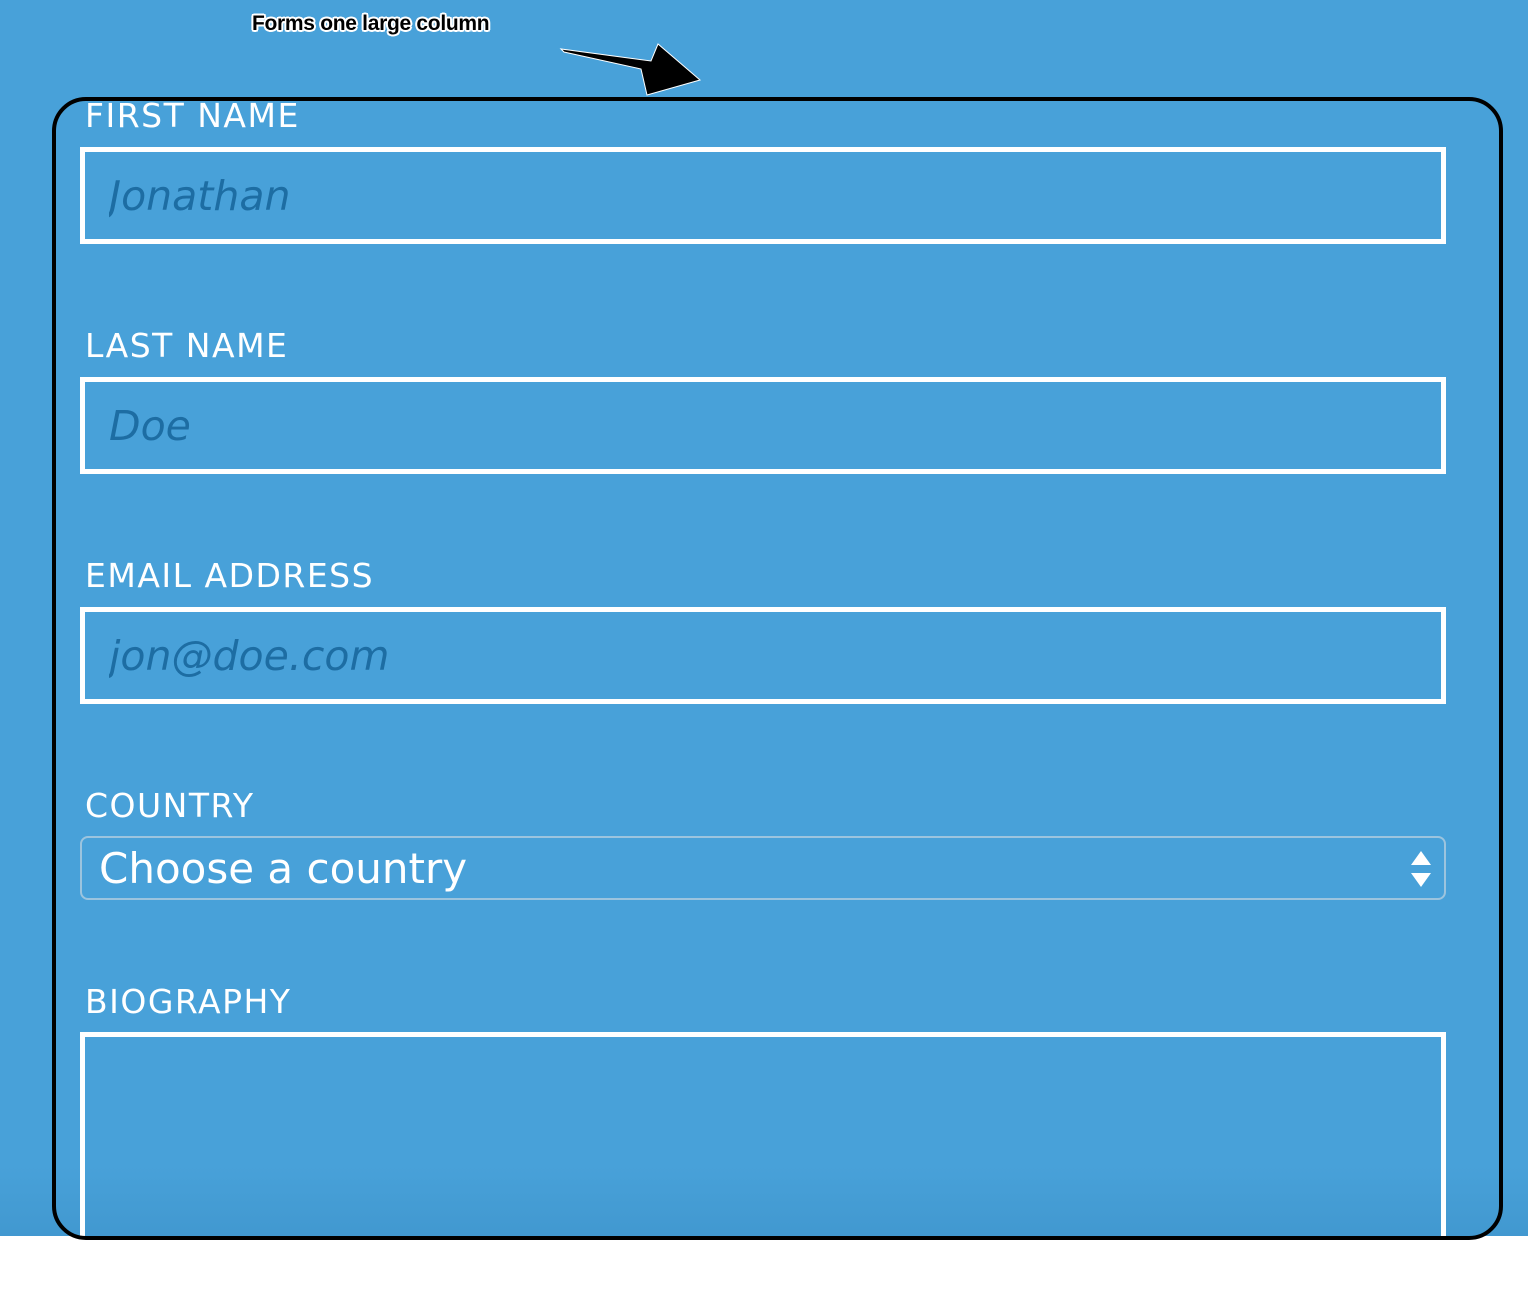 The width and height of the screenshot is (1528, 1290). What do you see at coordinates (230, 575) in the screenshot?
I see `email-label: EMAIL ADDRESS` at bounding box center [230, 575].